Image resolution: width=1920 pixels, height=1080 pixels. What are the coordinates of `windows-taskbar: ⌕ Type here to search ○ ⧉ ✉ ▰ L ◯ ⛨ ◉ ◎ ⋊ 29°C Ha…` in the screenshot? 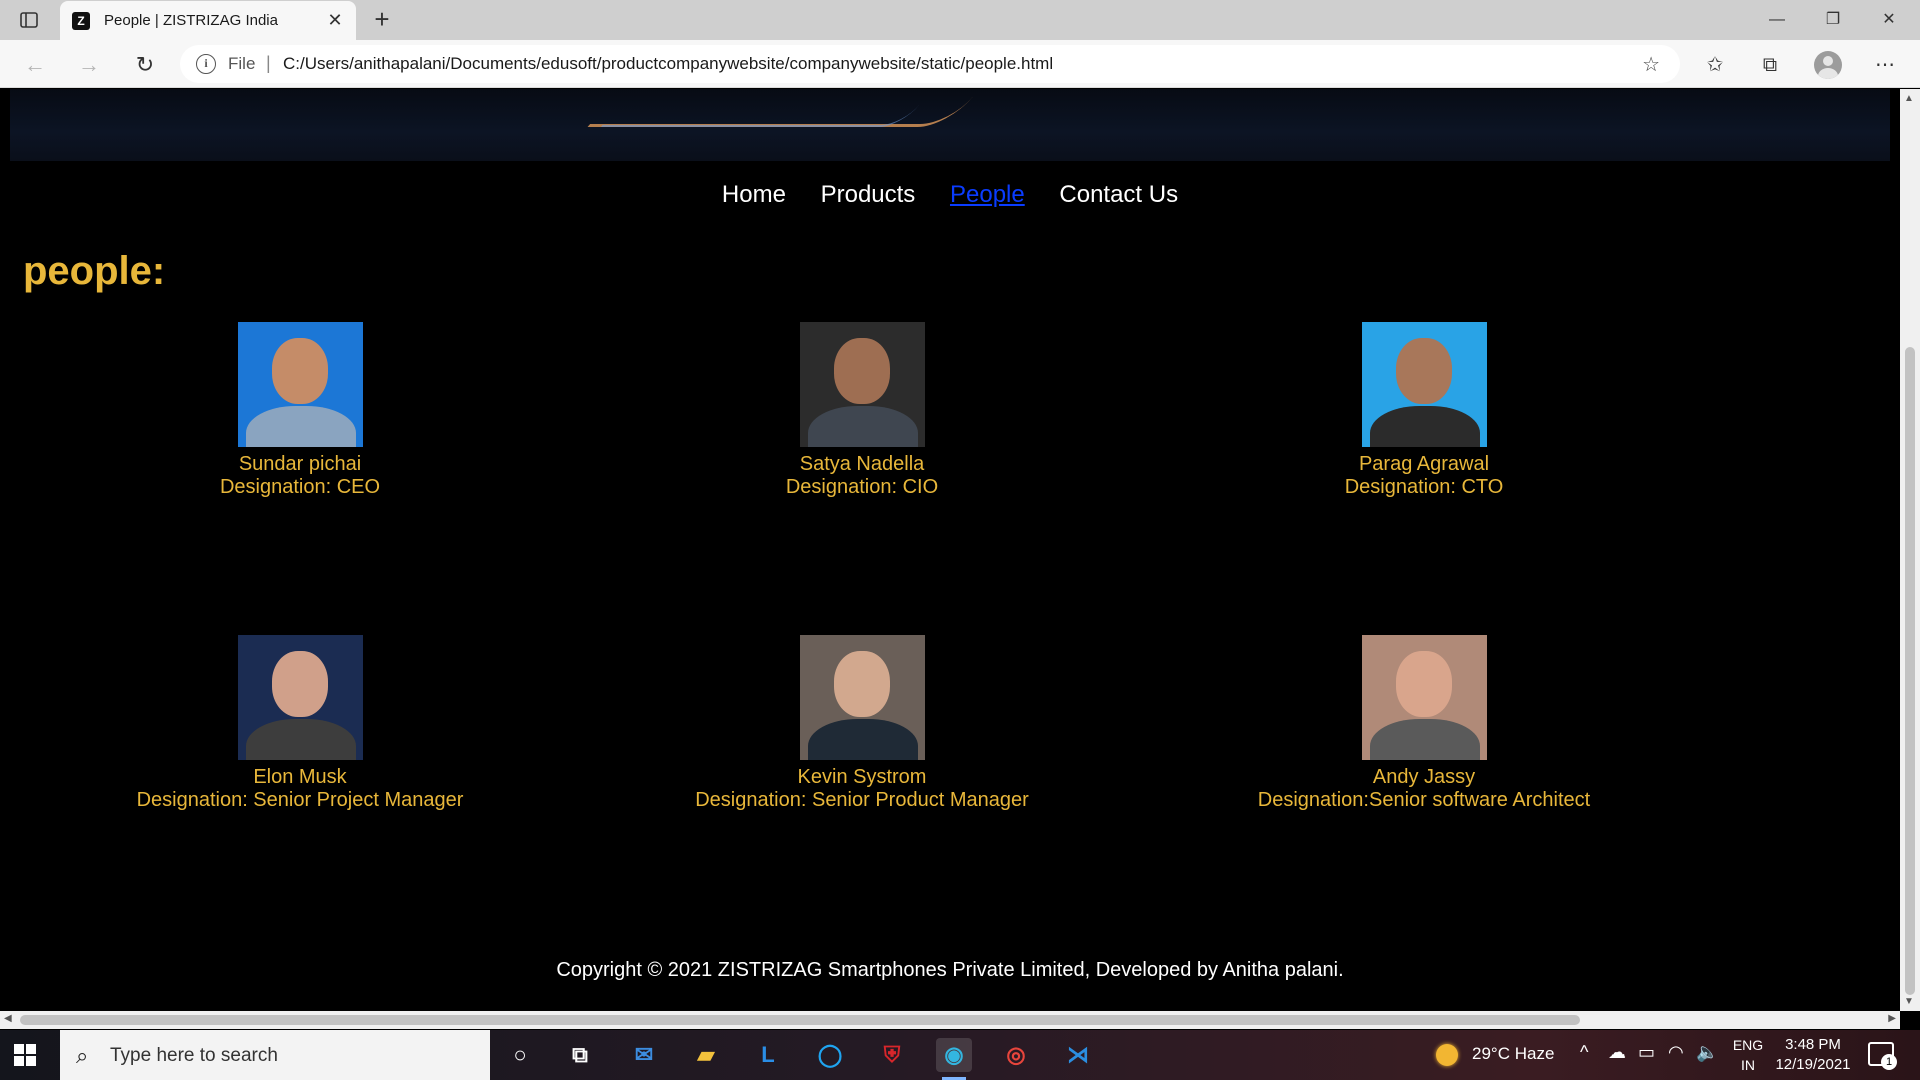 It's located at (960, 1055).